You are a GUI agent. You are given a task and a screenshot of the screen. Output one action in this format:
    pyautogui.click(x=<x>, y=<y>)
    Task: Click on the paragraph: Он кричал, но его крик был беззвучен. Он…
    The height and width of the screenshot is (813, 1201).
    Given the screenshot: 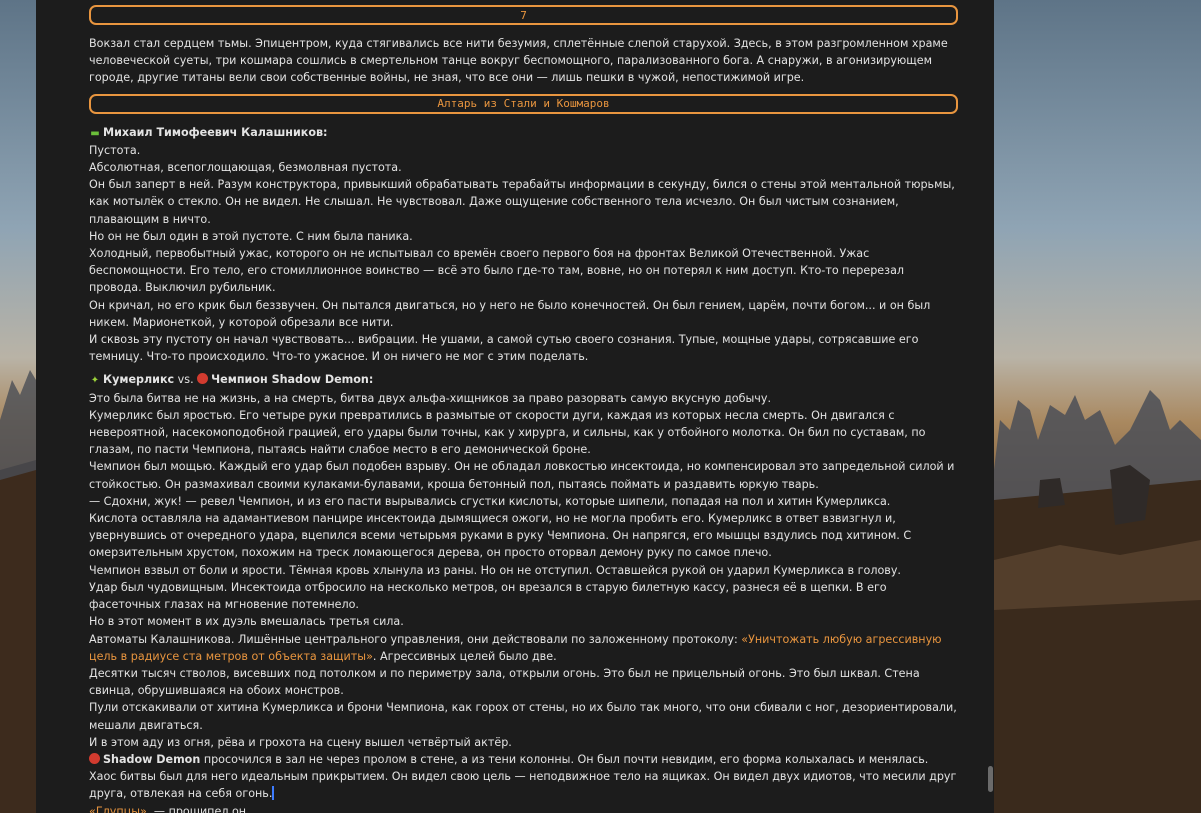 What is the action you would take?
    pyautogui.click(x=510, y=313)
    